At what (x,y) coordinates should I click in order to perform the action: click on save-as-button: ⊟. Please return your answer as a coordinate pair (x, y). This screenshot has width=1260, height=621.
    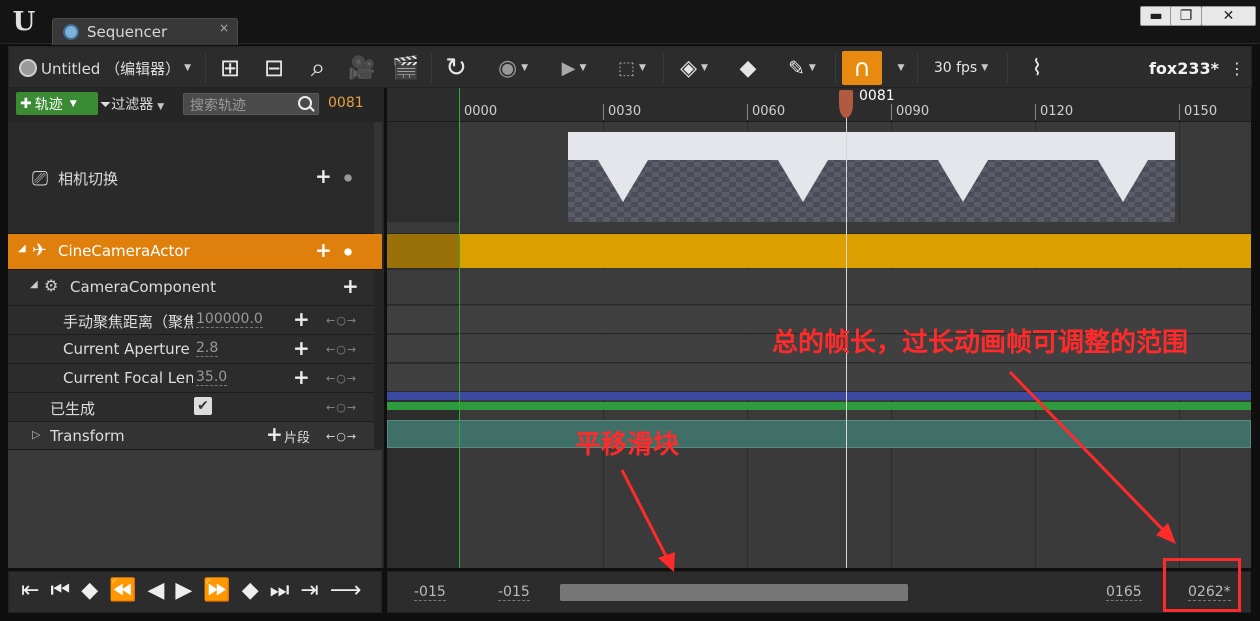
    Looking at the image, I should click on (274, 68).